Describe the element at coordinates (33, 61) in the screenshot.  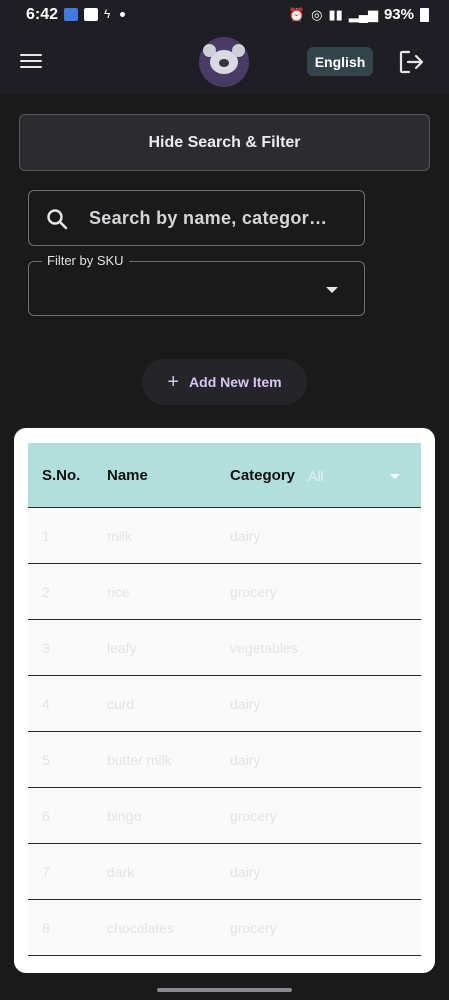
I see `menu-icon` at that location.